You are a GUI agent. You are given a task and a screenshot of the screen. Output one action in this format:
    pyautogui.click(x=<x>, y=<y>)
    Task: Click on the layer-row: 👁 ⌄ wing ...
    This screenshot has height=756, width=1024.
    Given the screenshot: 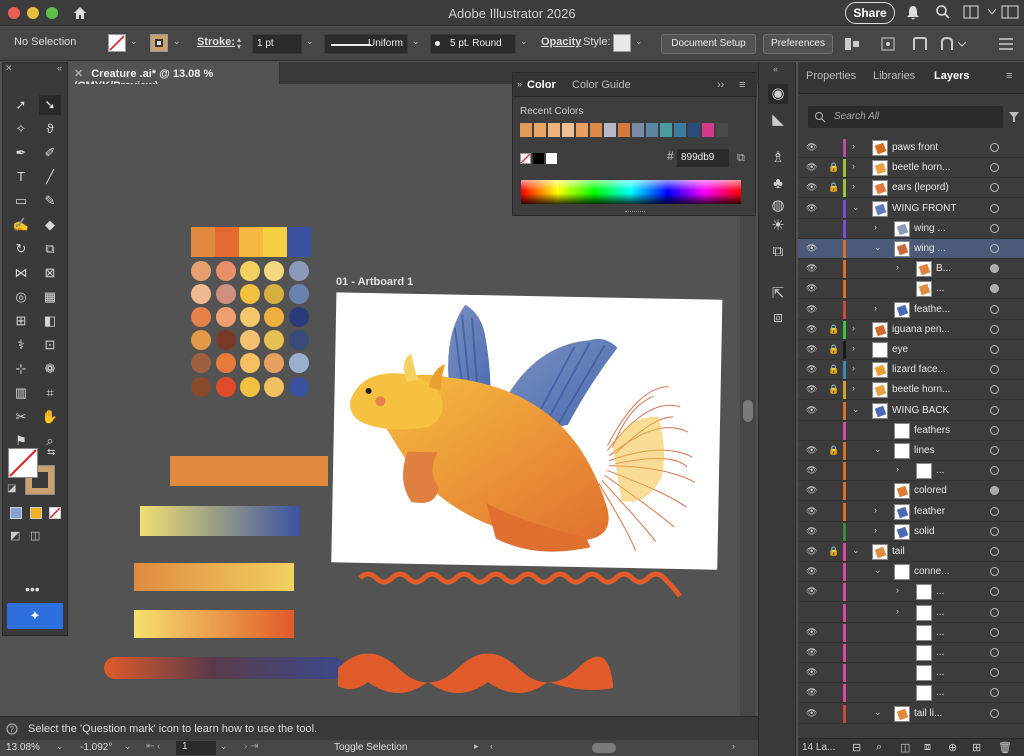 What is the action you would take?
    pyautogui.click(x=911, y=249)
    